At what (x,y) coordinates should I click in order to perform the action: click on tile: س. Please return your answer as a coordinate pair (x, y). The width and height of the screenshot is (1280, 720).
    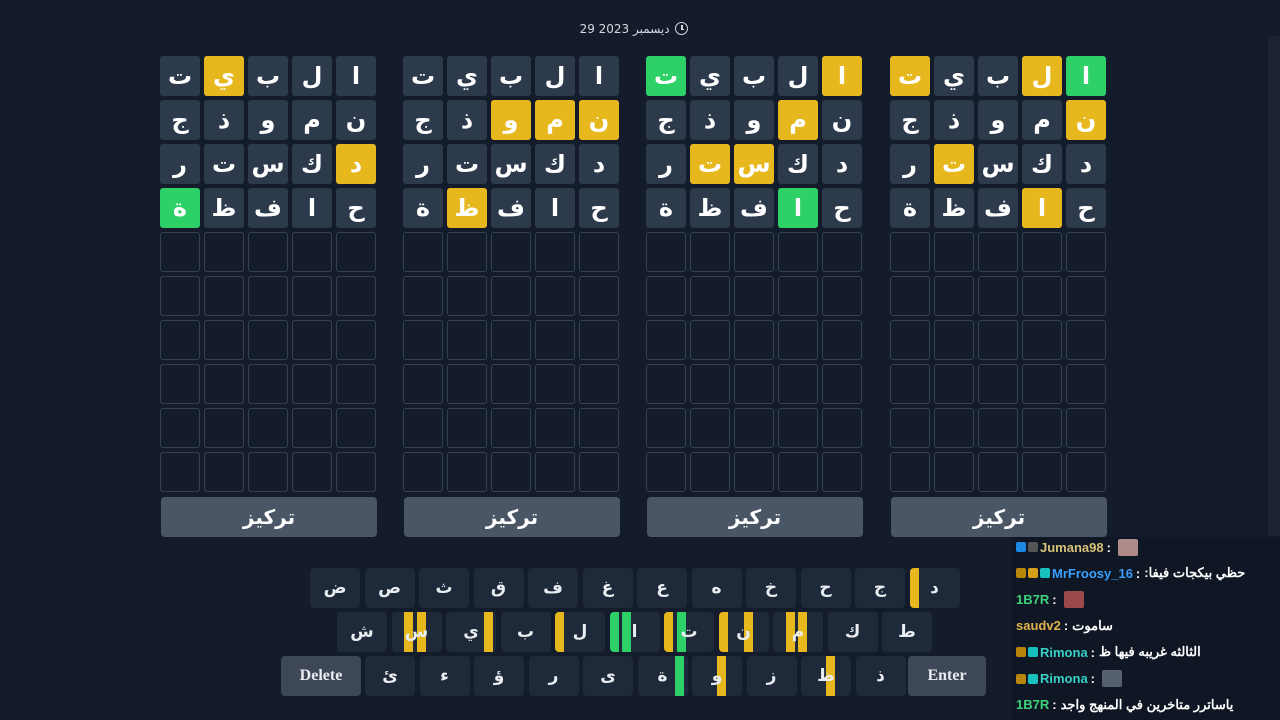
    Looking at the image, I should click on (754, 164).